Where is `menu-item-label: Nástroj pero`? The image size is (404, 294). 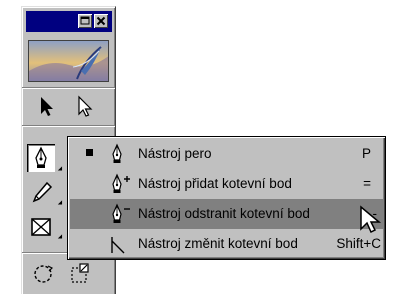 menu-item-label: Nástroj pero is located at coordinates (175, 153).